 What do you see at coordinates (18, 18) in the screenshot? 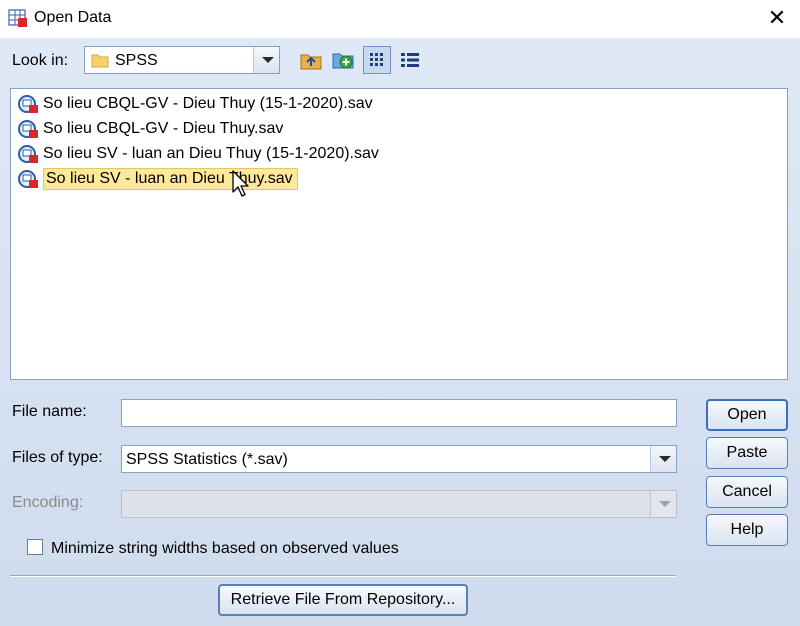
I see `spss-data-icon` at bounding box center [18, 18].